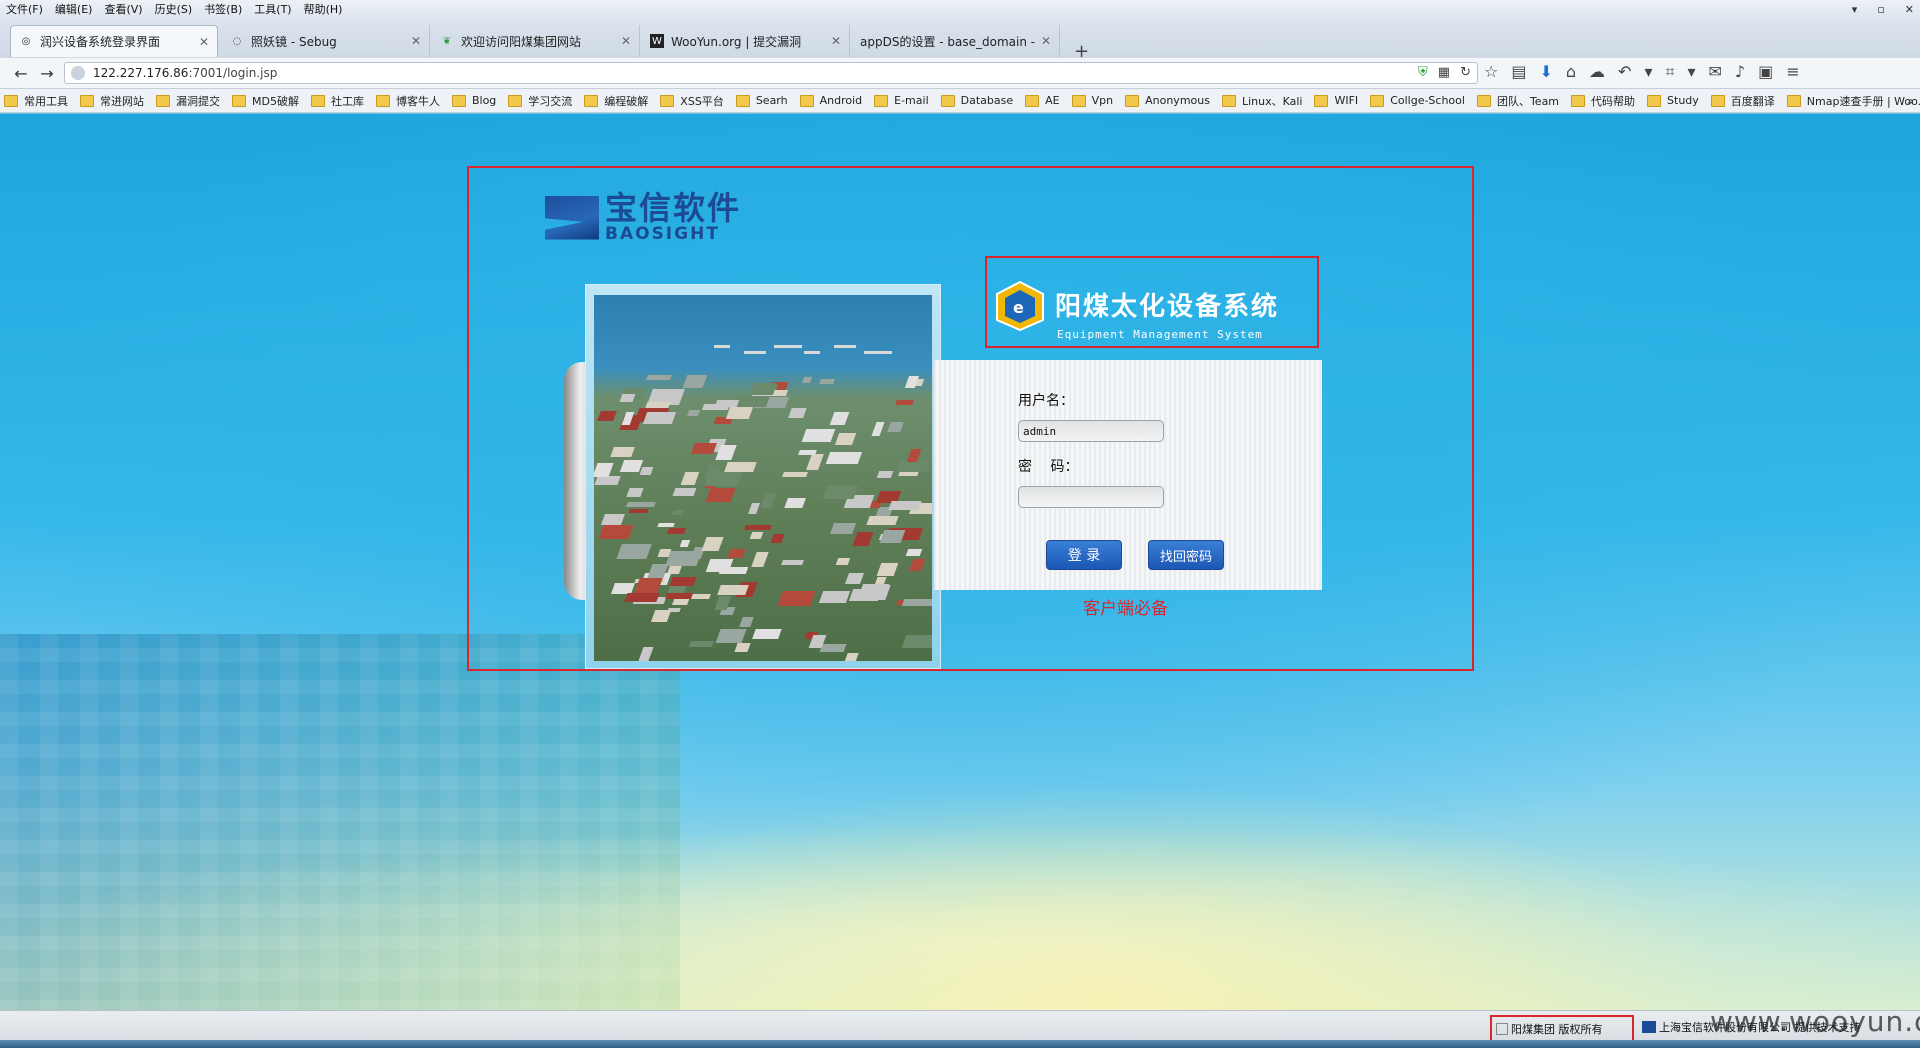 The width and height of the screenshot is (1920, 1048). I want to click on site-identity-icon, so click(78, 73).